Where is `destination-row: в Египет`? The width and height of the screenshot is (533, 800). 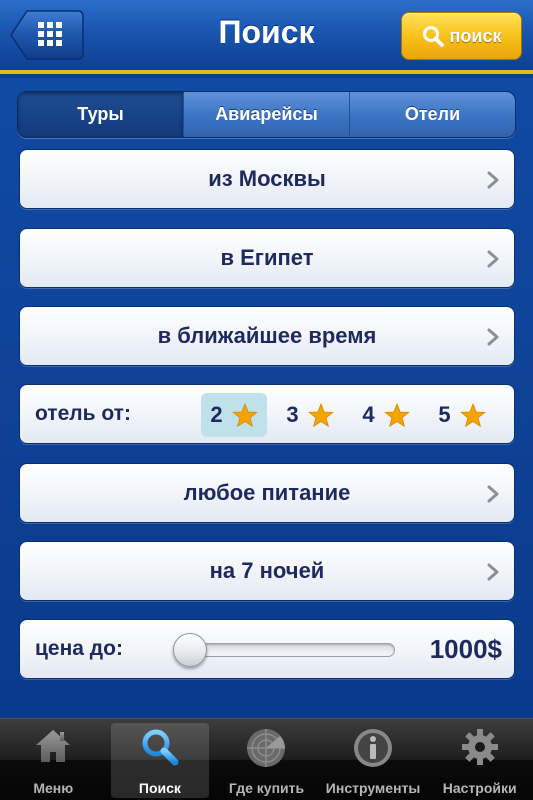 destination-row: в Египет is located at coordinates (267, 258).